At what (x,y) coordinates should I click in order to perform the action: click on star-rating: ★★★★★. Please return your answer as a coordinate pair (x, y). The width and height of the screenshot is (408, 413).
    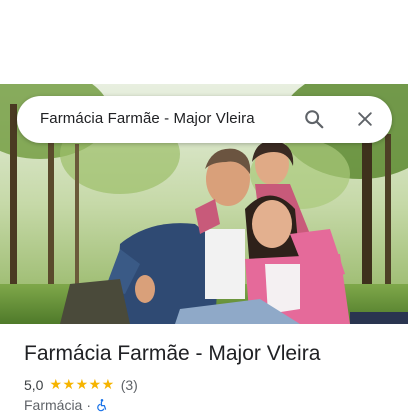
    Looking at the image, I should click on (82, 384).